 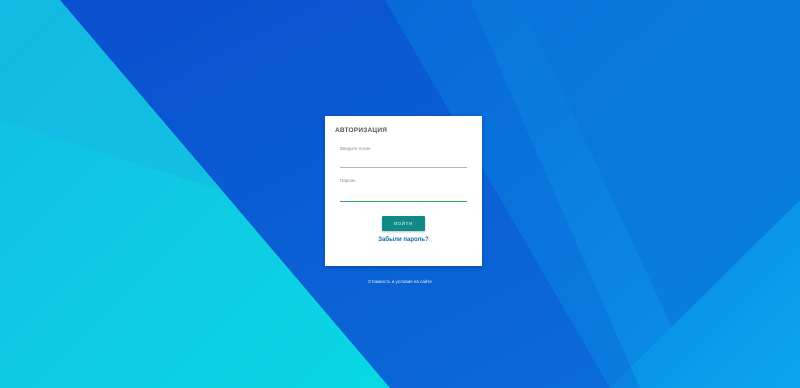 I want to click on footer-text: Стоимость и условия на сайте, so click(x=400, y=281).